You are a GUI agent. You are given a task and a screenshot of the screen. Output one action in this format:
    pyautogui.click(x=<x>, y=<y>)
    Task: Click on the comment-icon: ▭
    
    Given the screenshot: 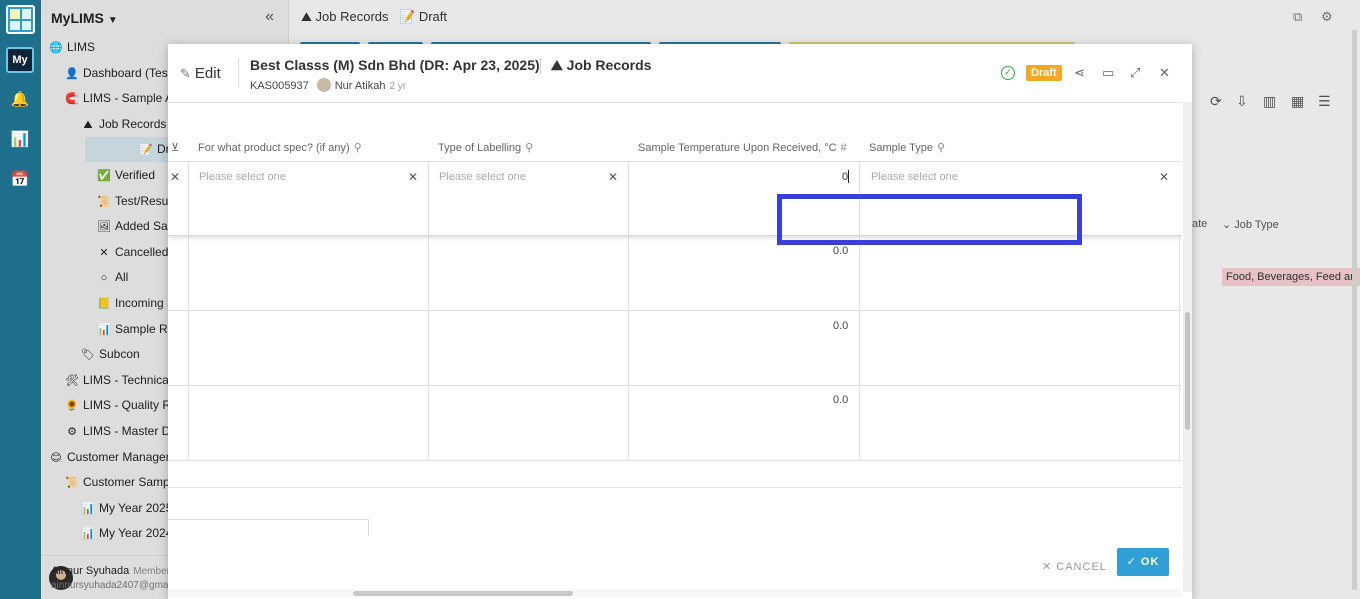 What is the action you would take?
    pyautogui.click(x=1108, y=73)
    